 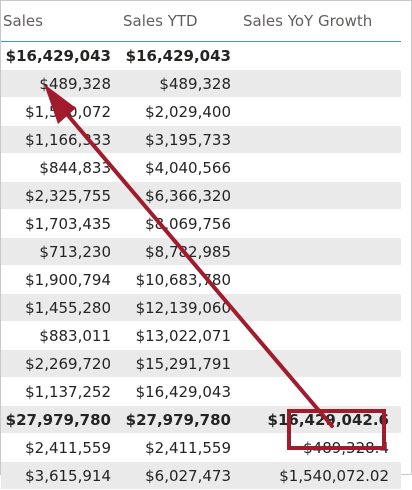 I want to click on table-row: $1,703,435 $8,069,756, so click(x=201, y=223).